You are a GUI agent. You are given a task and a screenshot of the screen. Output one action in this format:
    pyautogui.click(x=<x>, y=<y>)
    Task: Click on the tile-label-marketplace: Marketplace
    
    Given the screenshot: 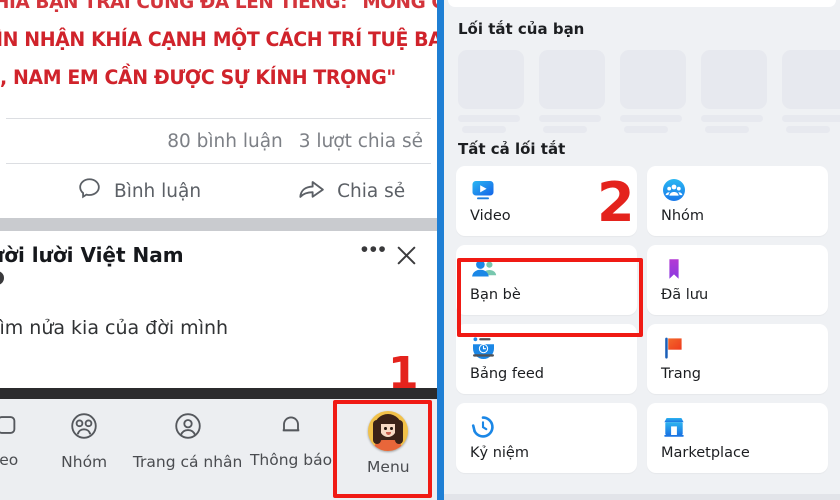 What is the action you would take?
    pyautogui.click(x=705, y=453)
    